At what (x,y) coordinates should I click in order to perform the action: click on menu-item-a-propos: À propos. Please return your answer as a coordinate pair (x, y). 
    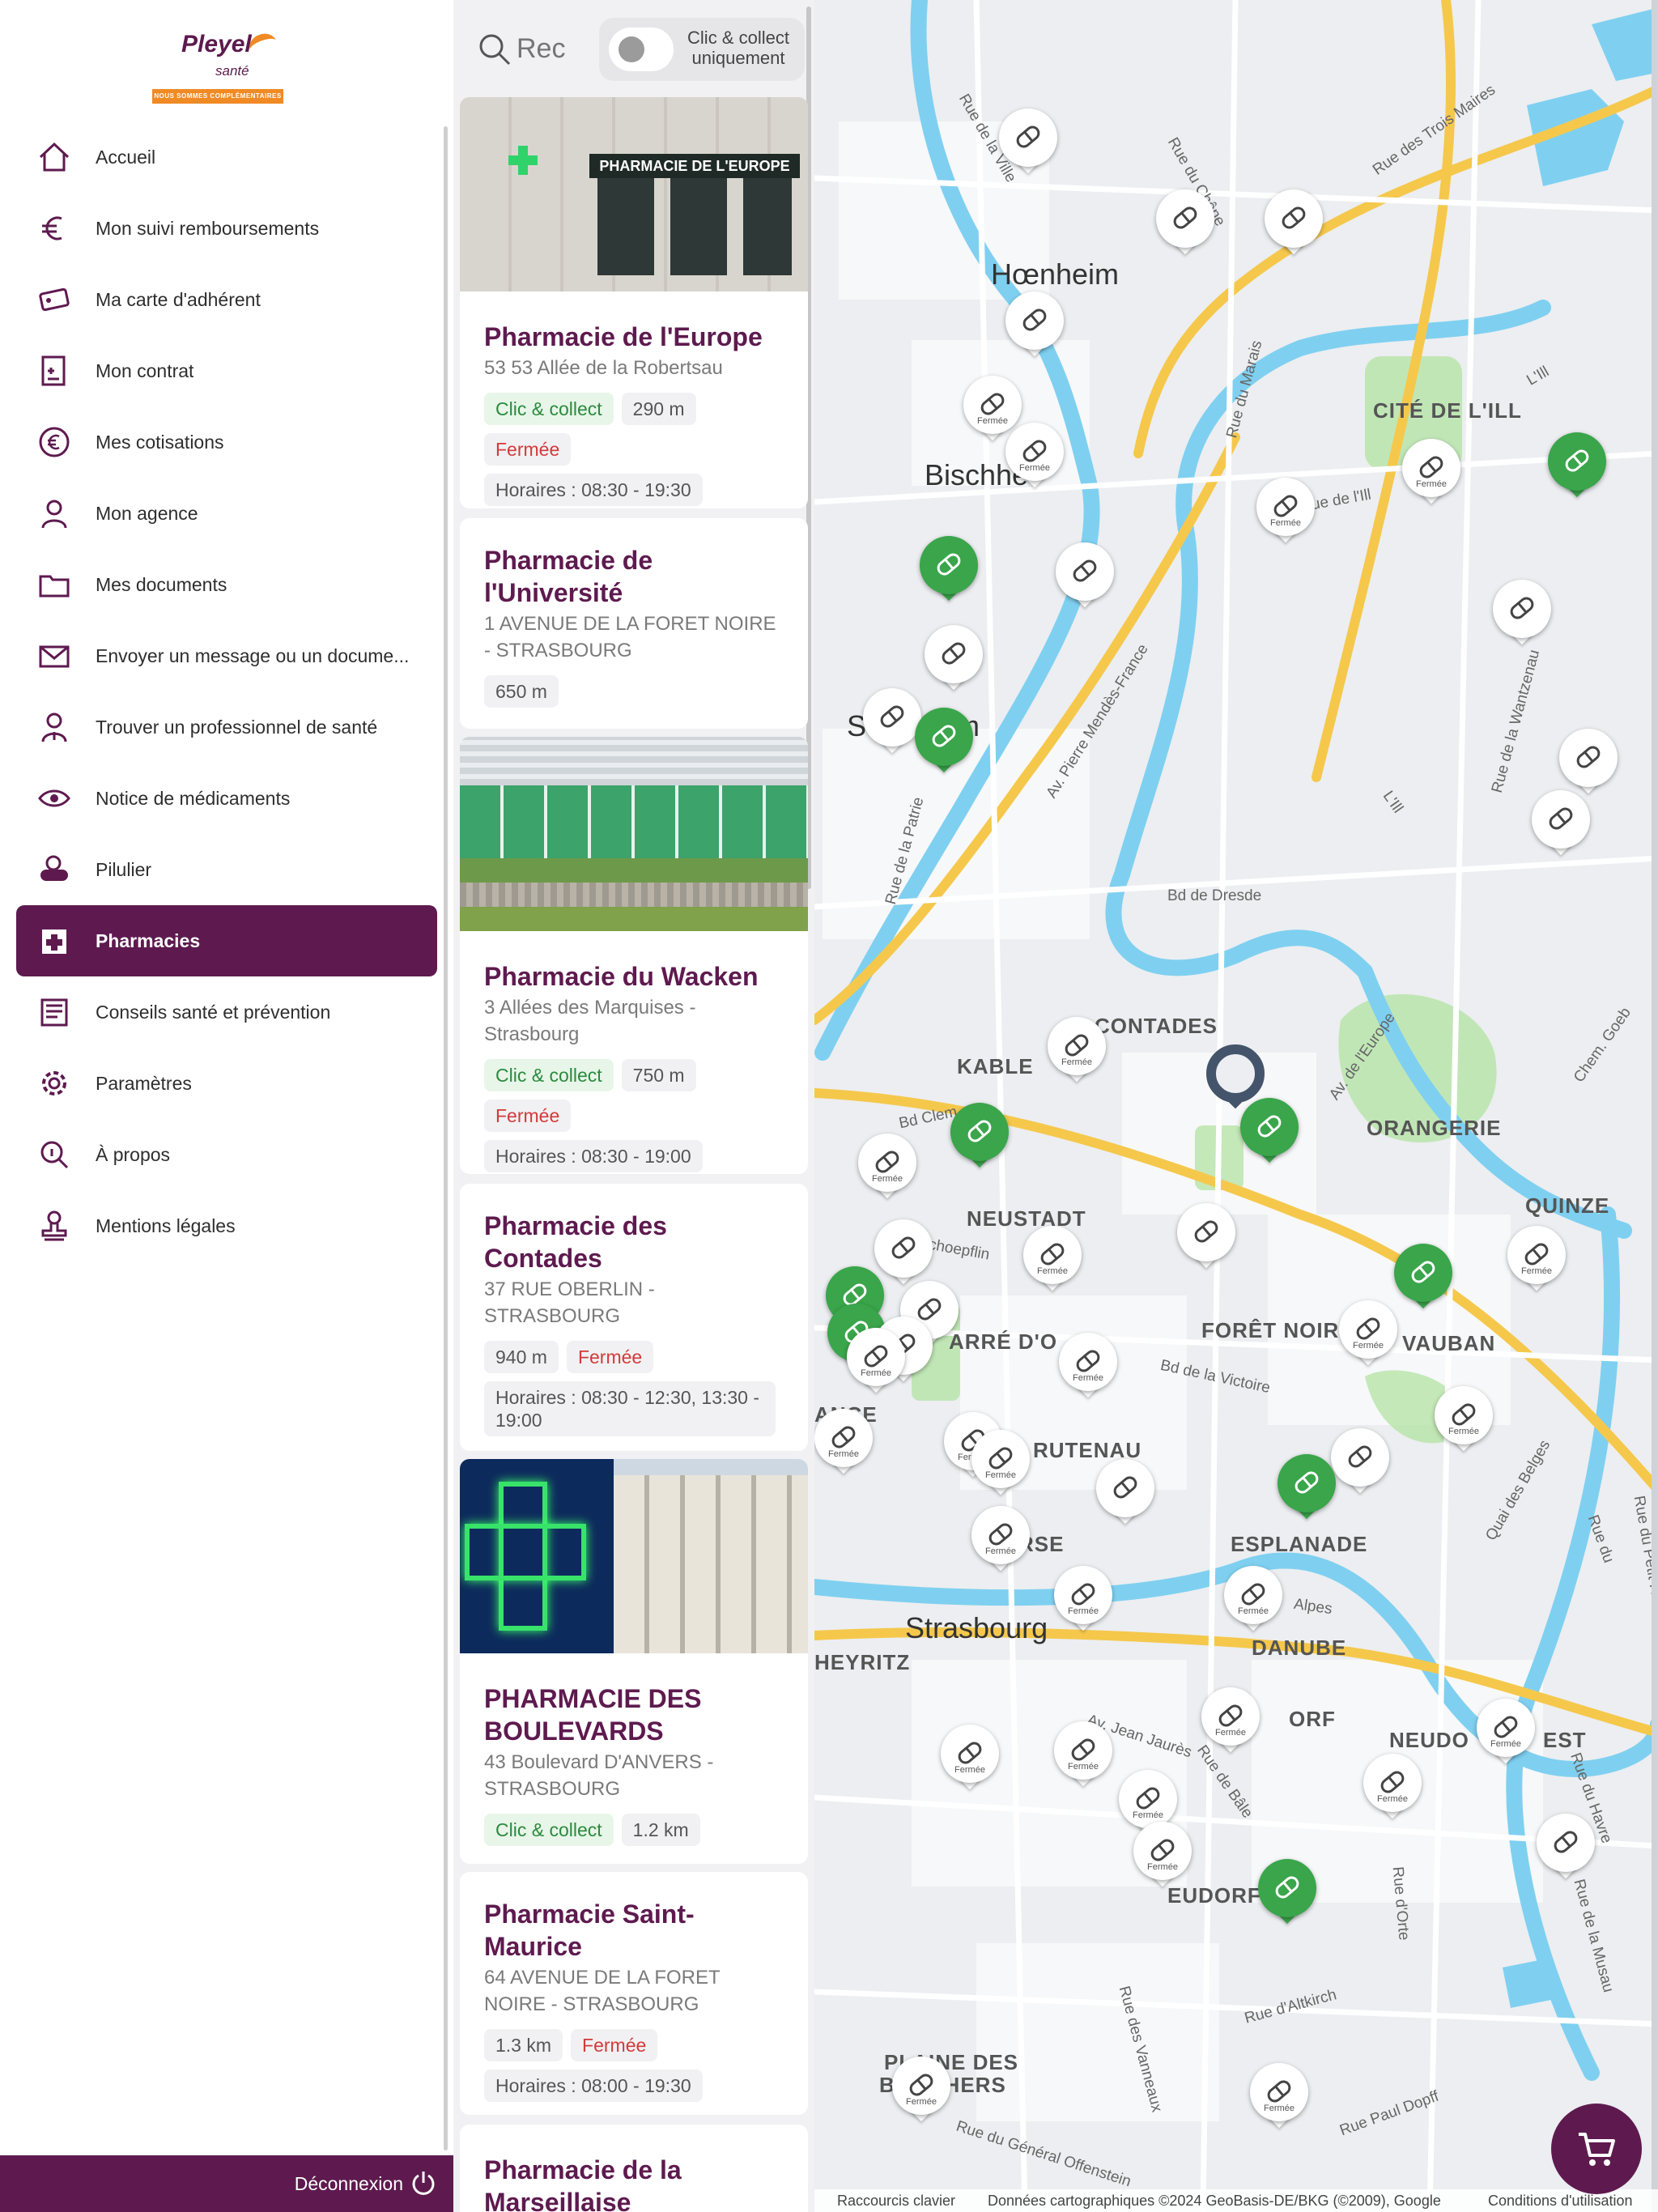
    Looking at the image, I should click on (223, 1154).